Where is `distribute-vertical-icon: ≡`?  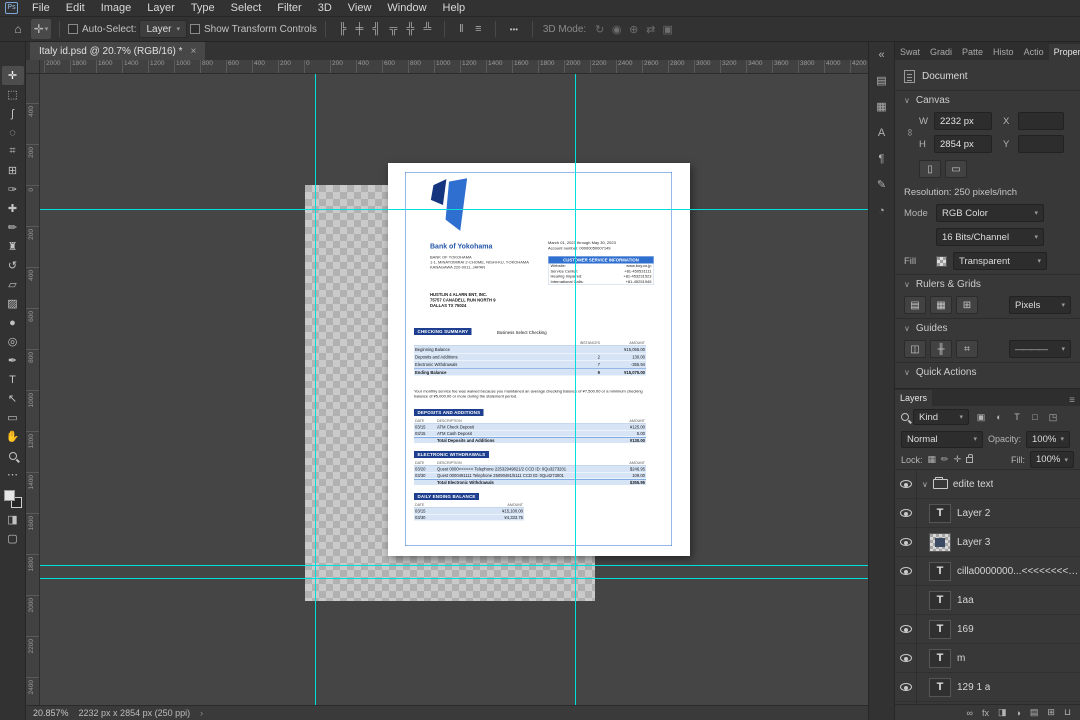 distribute-vertical-icon: ≡ is located at coordinates (478, 29).